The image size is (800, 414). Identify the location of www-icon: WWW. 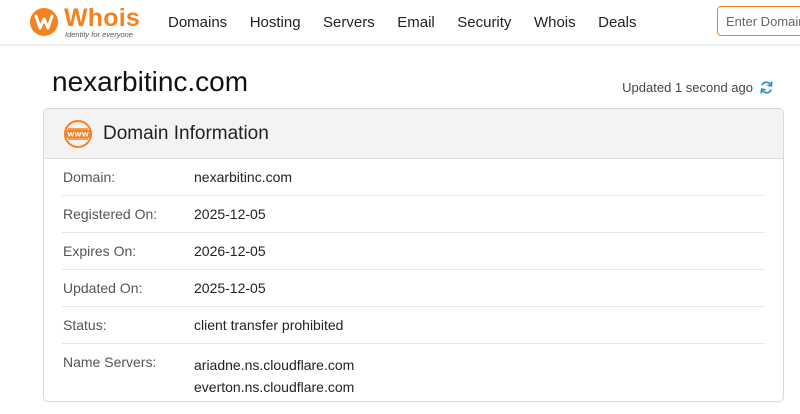
(78, 133).